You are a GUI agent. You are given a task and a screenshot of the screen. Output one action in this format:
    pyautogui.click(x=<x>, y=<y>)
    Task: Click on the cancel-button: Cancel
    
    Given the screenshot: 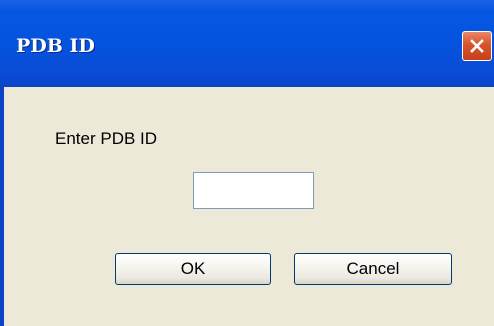 What is the action you would take?
    pyautogui.click(x=373, y=269)
    